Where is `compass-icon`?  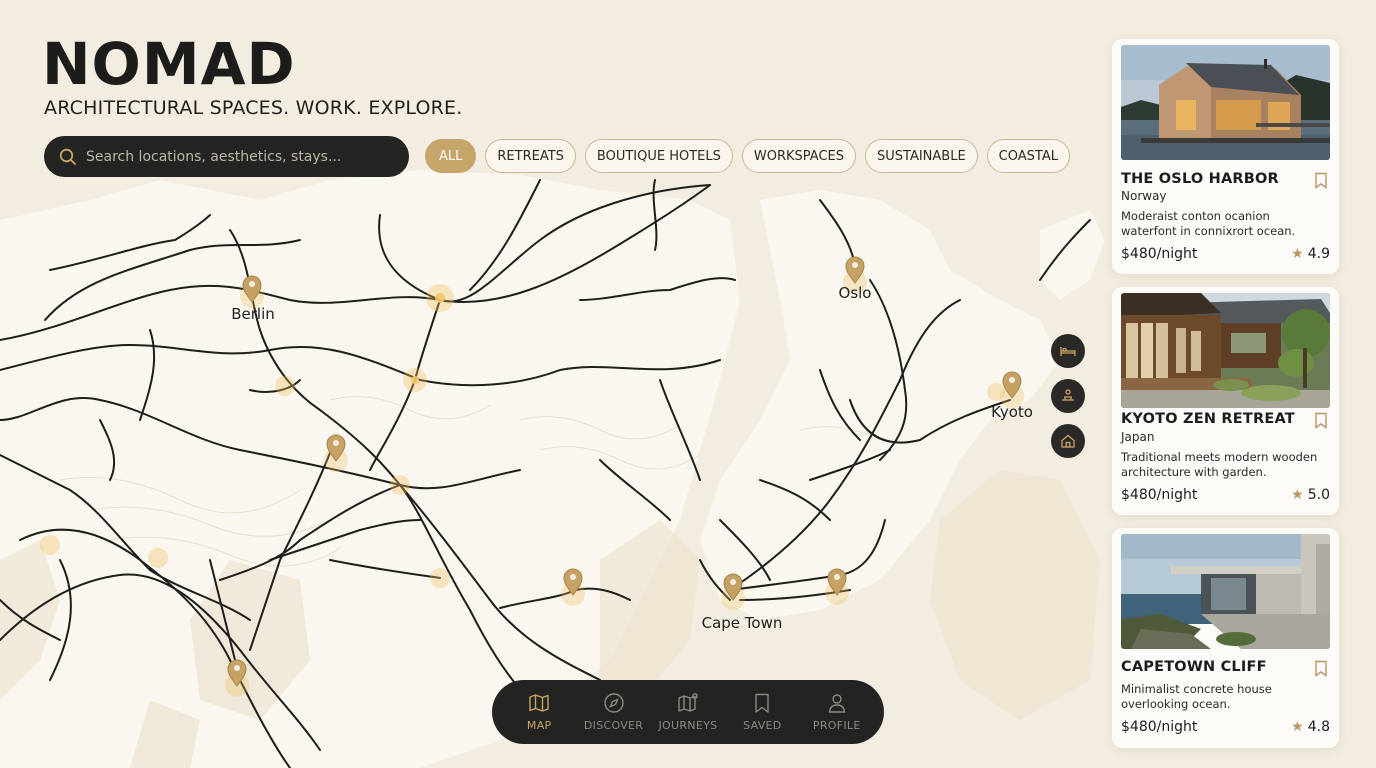
compass-icon is located at coordinates (613, 703).